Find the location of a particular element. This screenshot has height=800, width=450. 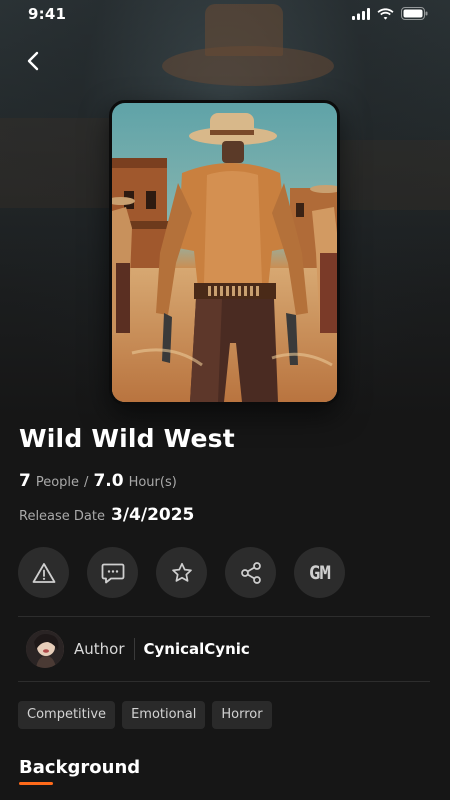

signal-icon is located at coordinates (361, 13).